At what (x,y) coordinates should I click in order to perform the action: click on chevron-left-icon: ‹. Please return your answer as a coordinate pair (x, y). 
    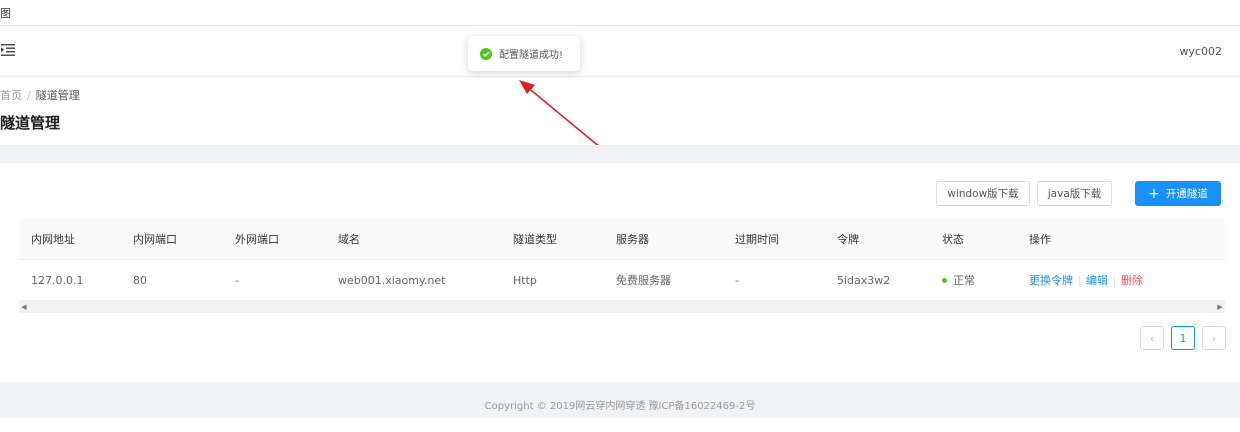
    Looking at the image, I should click on (1152, 338).